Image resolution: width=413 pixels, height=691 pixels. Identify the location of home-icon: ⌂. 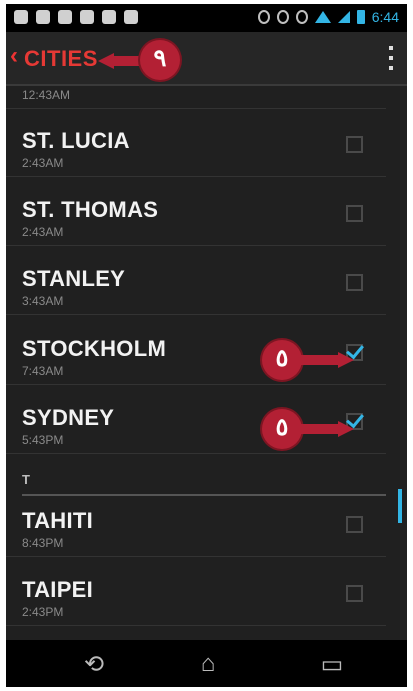
(208, 664).